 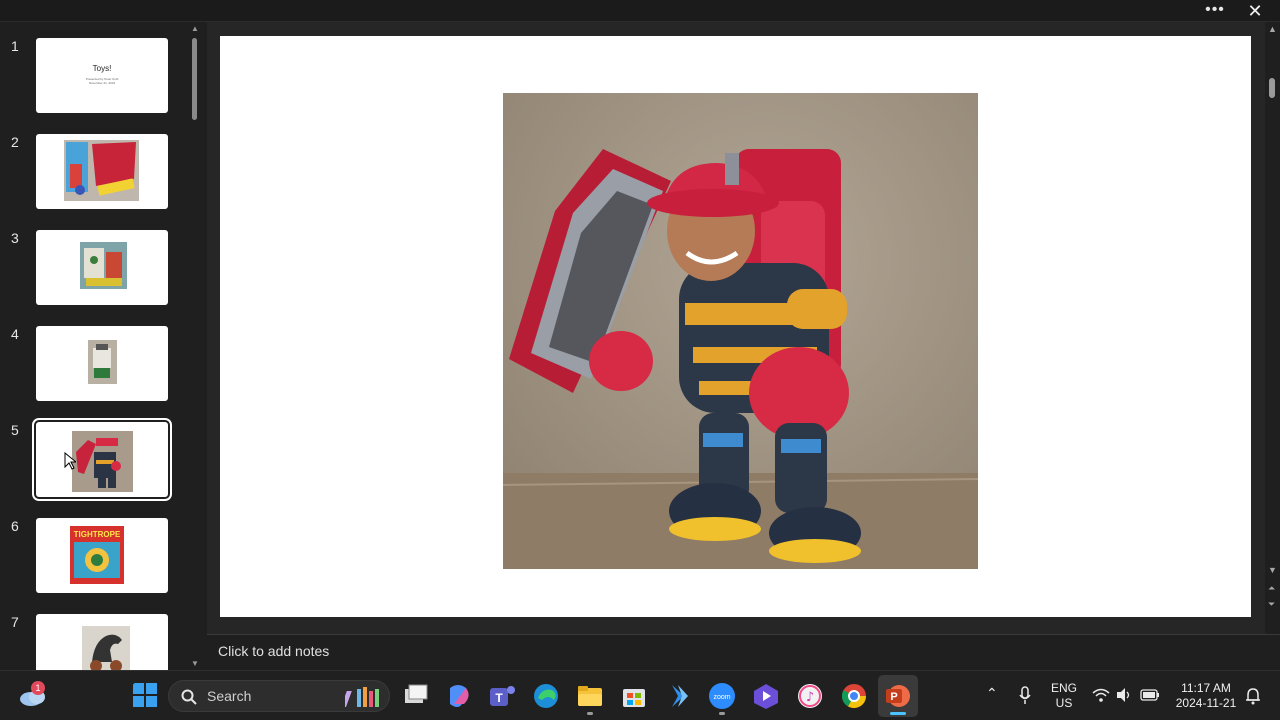 I want to click on active-indicator, so click(x=898, y=713).